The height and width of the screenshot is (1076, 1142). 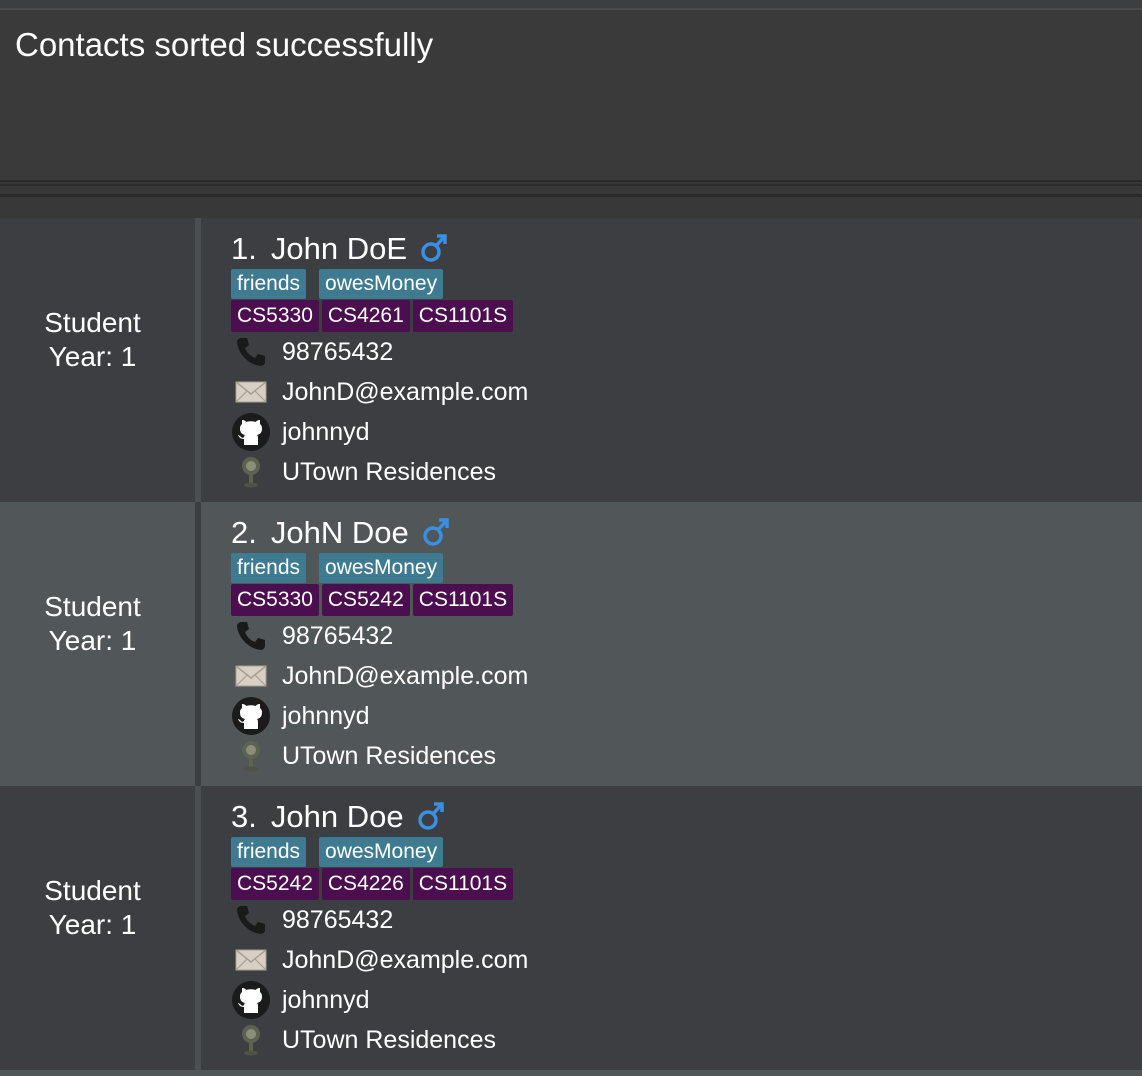 What do you see at coordinates (571, 1073) in the screenshot?
I see `next-card-edge` at bounding box center [571, 1073].